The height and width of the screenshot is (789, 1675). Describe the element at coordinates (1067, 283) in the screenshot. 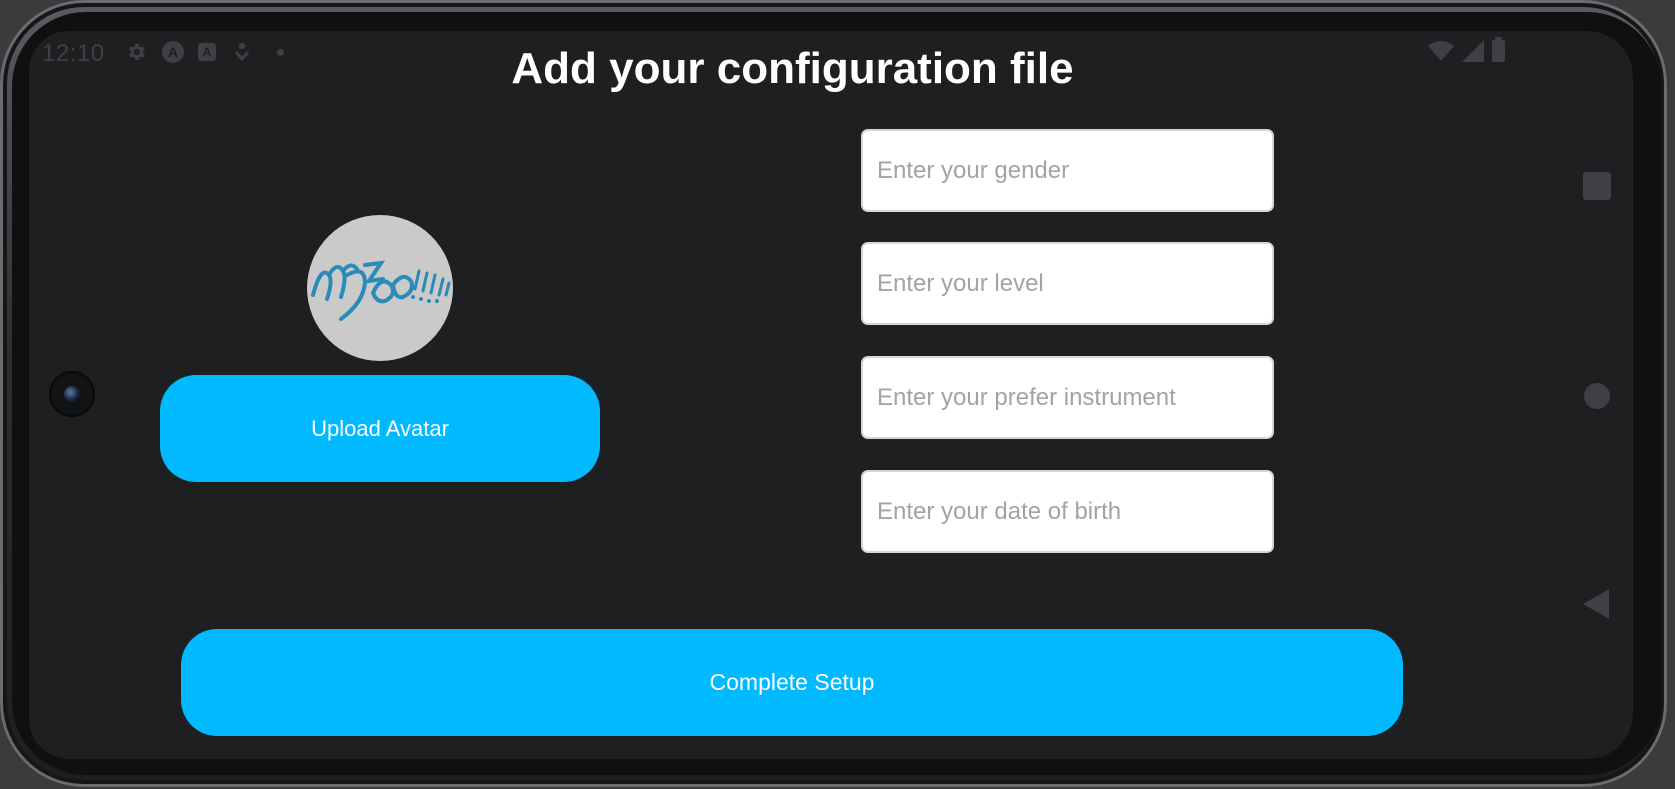

I see `level-field` at that location.